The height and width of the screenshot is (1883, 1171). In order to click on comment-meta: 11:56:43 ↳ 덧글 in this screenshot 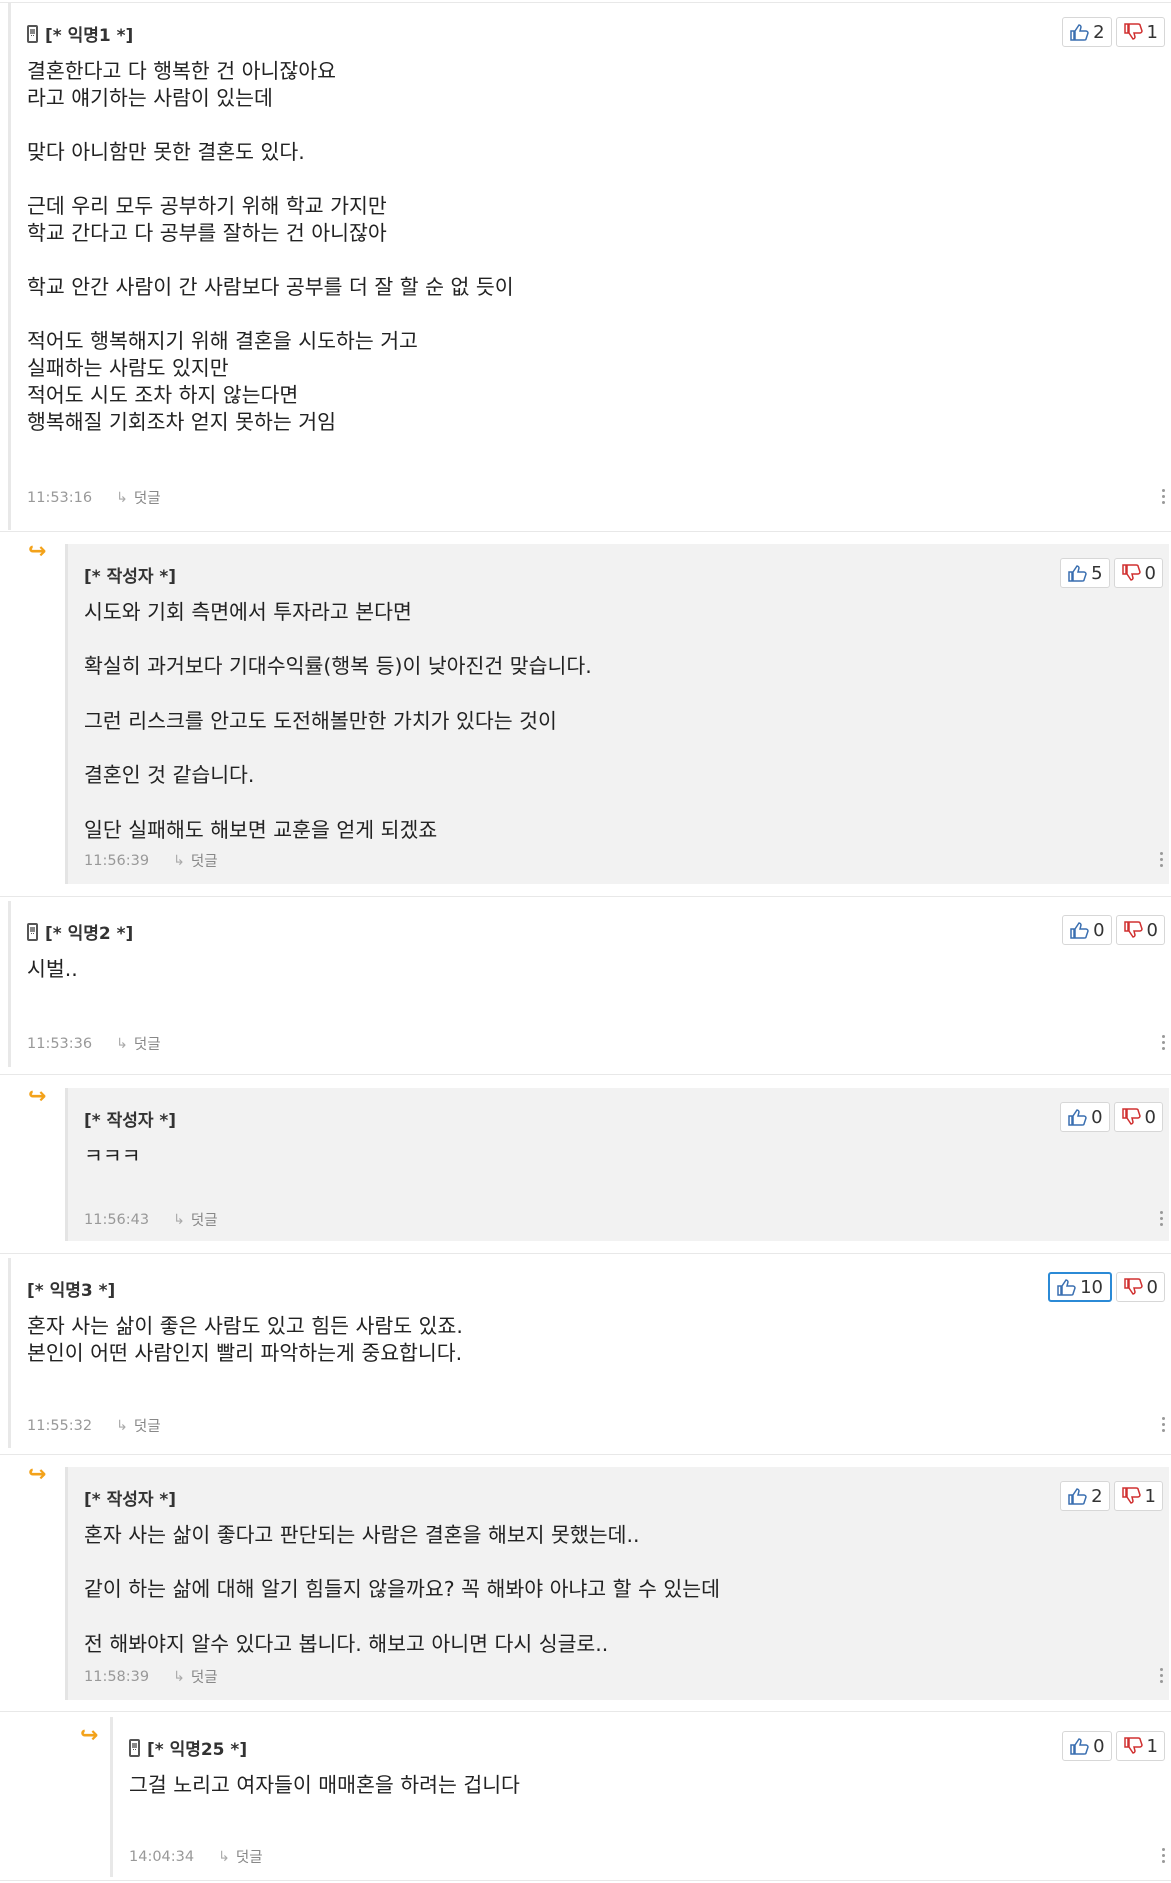, I will do `click(151, 1219)`.